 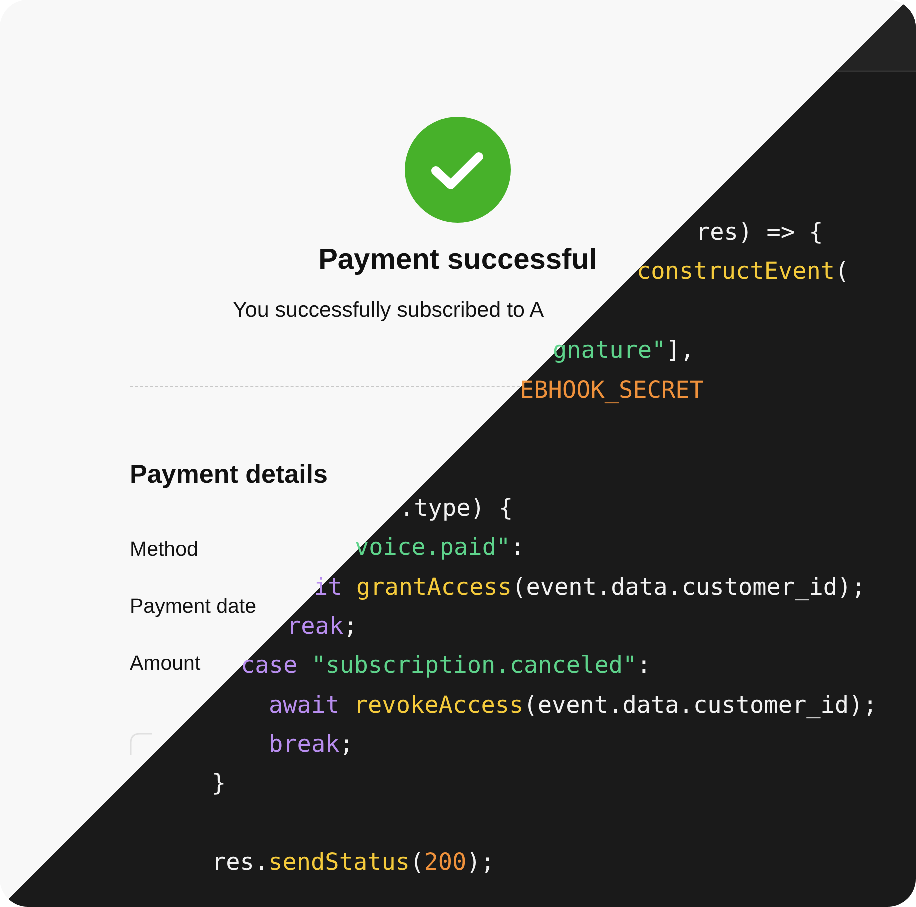 What do you see at coordinates (311, 744) in the screenshot?
I see `code-line: break;` at bounding box center [311, 744].